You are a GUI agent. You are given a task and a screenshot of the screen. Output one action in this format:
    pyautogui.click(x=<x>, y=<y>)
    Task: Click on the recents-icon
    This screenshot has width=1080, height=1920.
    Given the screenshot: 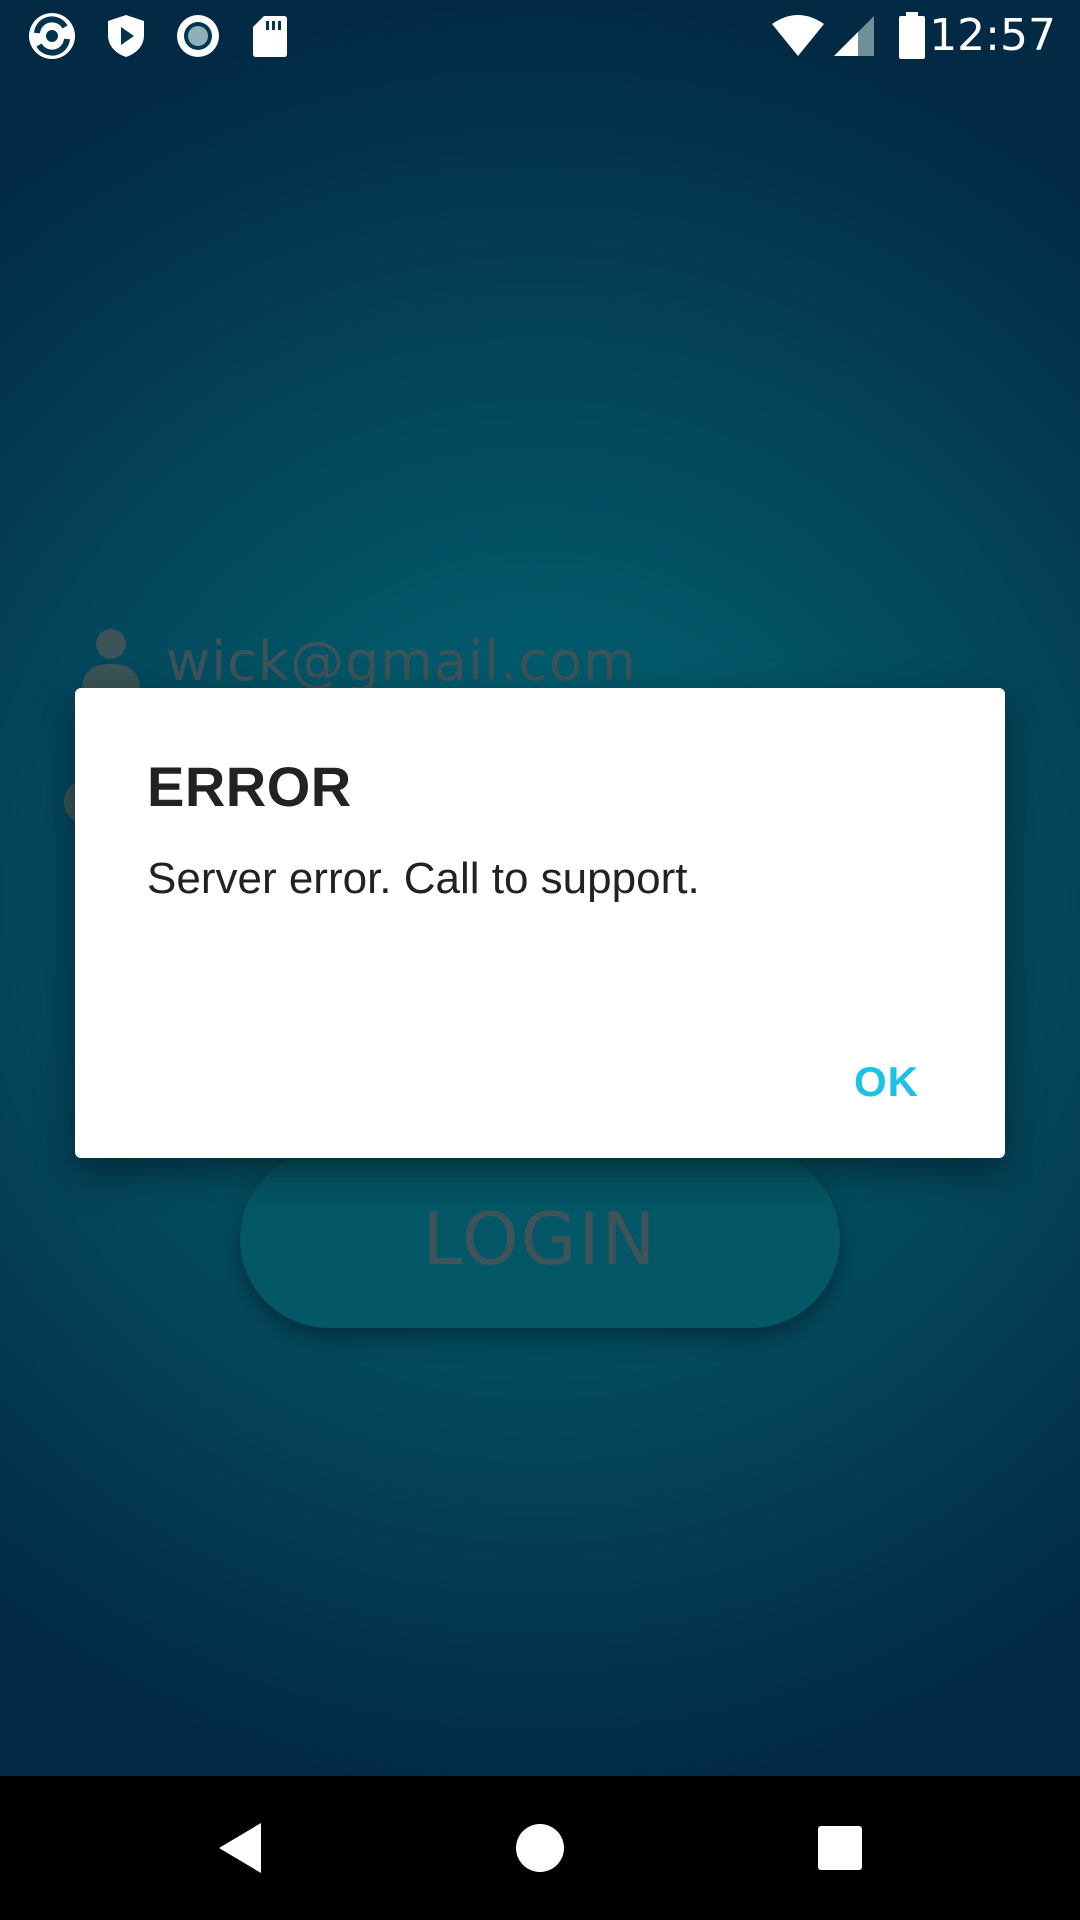 What is the action you would take?
    pyautogui.click(x=840, y=1848)
    